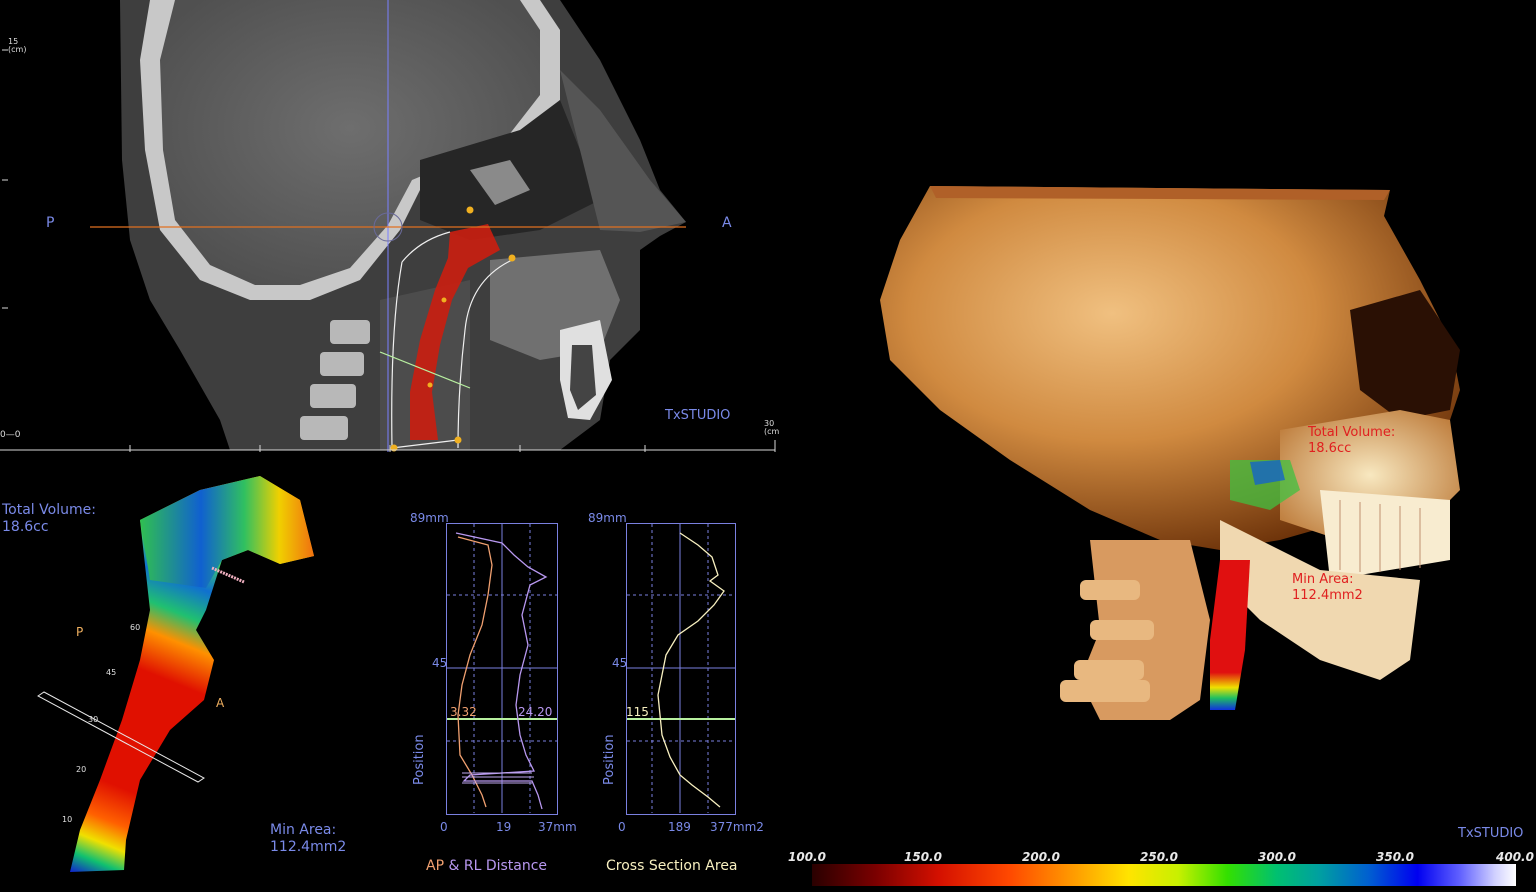  Describe the element at coordinates (504, 827) in the screenshot. I see `distance-x-tick-1: 19` at that location.